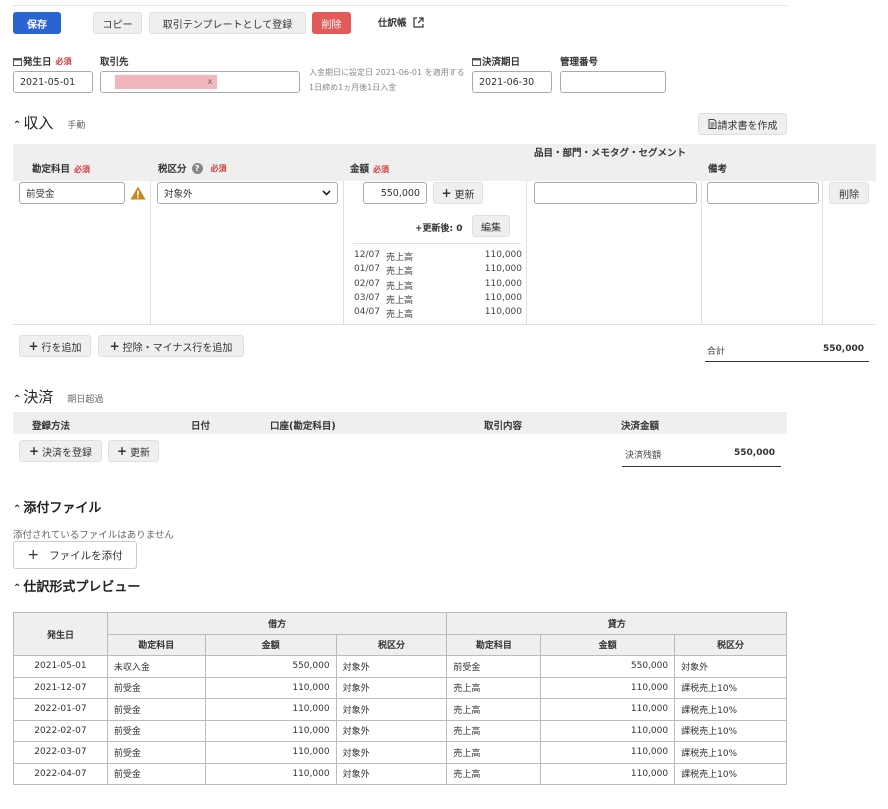  Describe the element at coordinates (367, 283) in the screenshot. I see `schedule-date: 02/07` at that location.